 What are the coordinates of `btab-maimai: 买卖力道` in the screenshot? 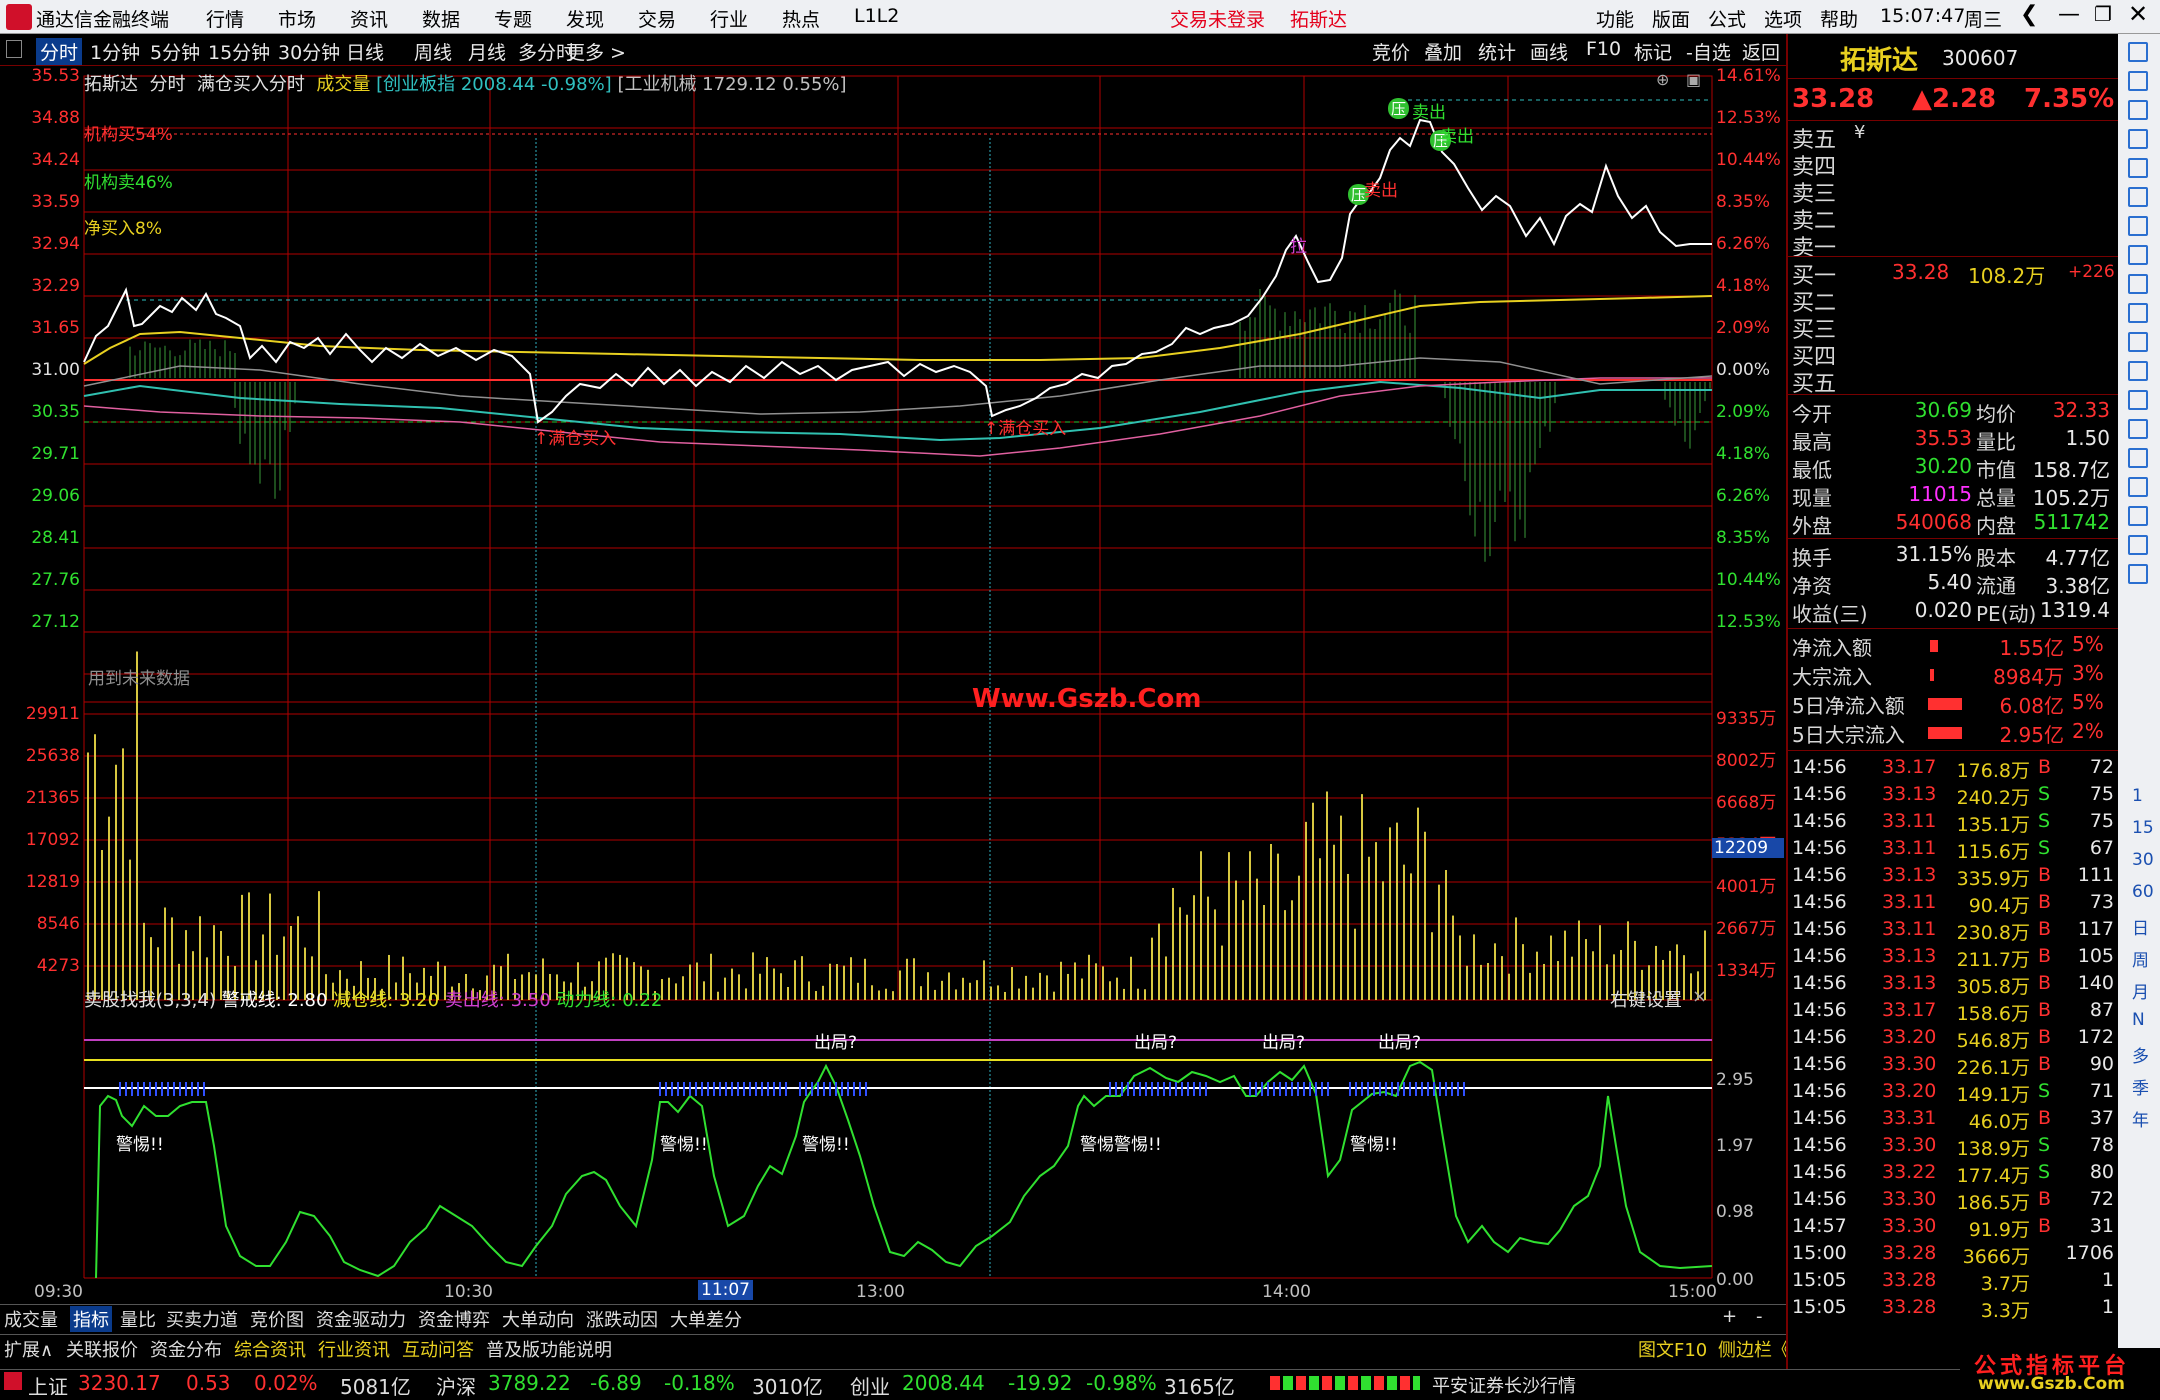 It's located at (202, 1319).